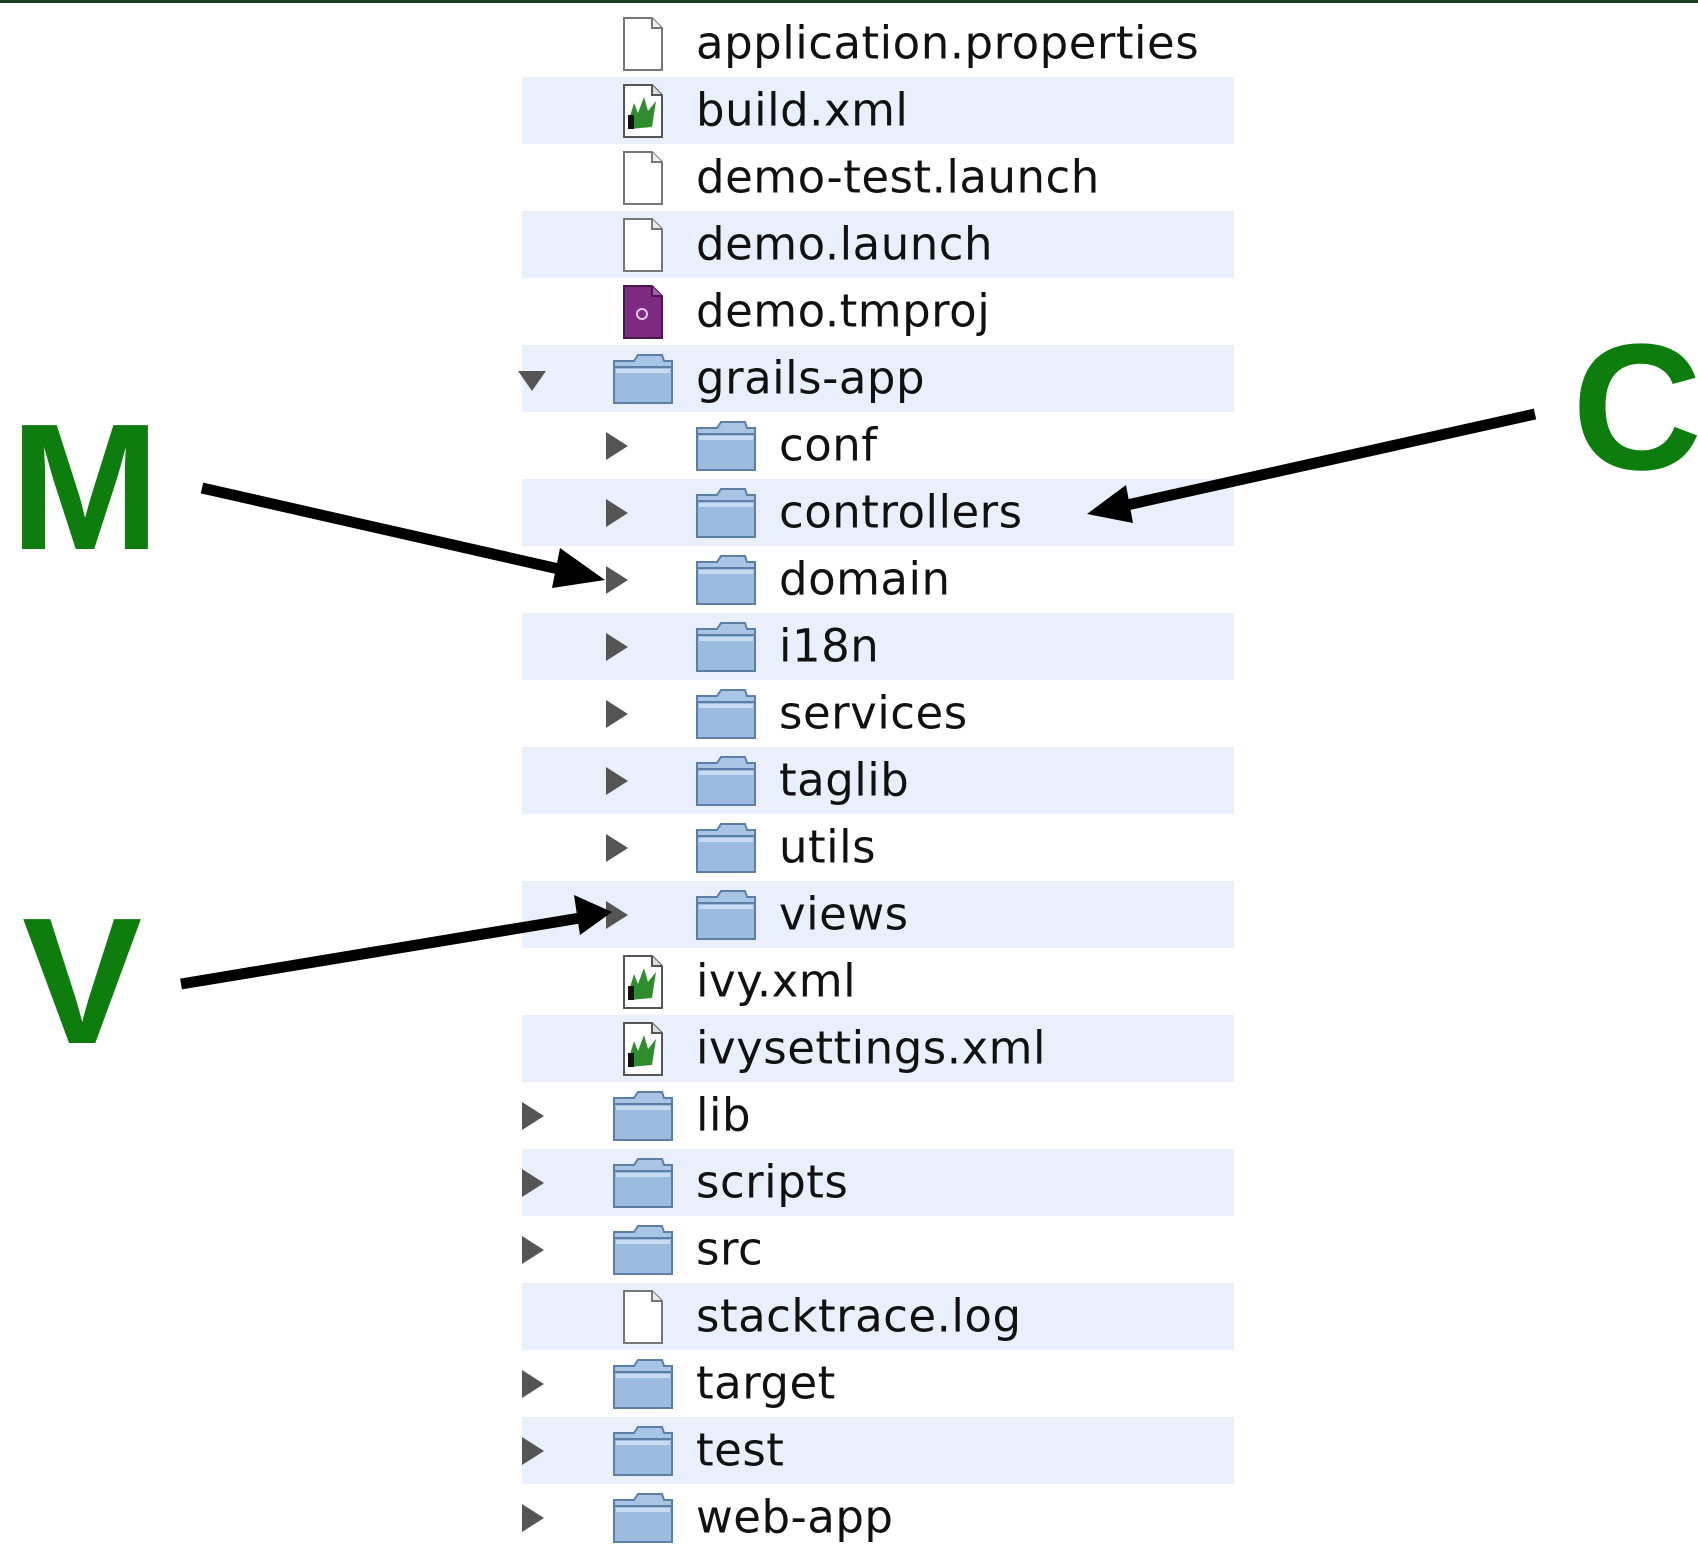  I want to click on arrow-m-to-domain, so click(402, 535).